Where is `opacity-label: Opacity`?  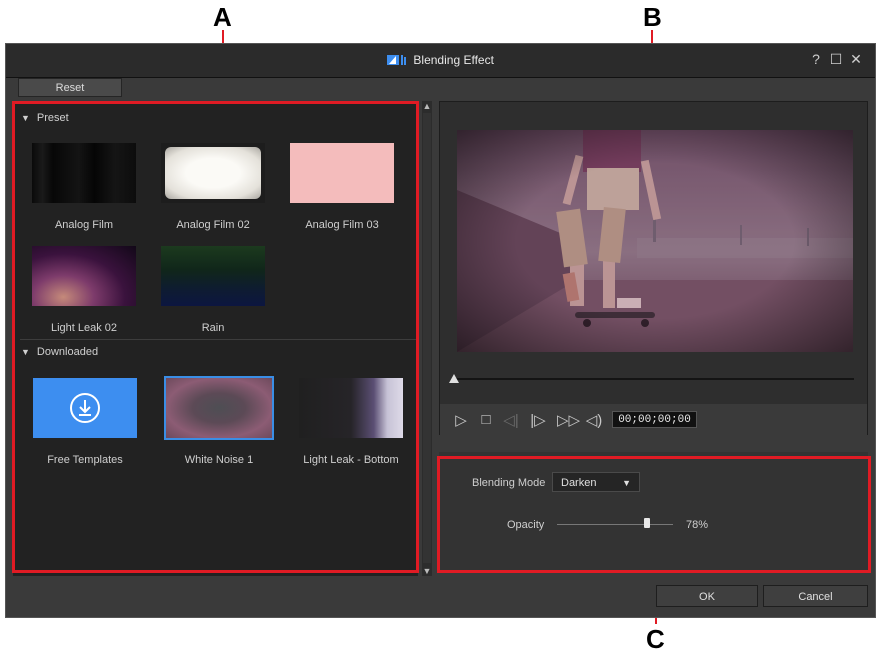
opacity-label: Opacity is located at coordinates (526, 525).